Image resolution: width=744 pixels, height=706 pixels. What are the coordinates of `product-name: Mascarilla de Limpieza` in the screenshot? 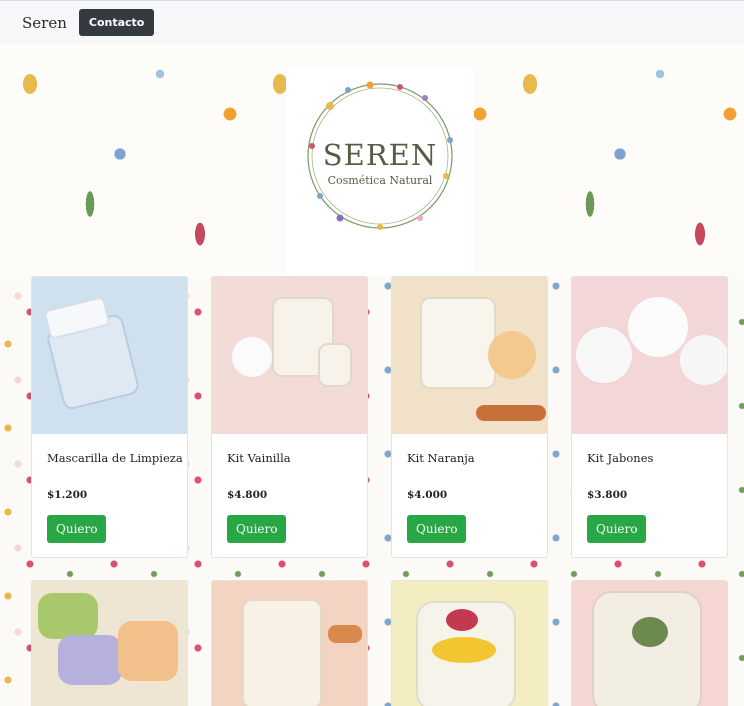 It's located at (115, 458).